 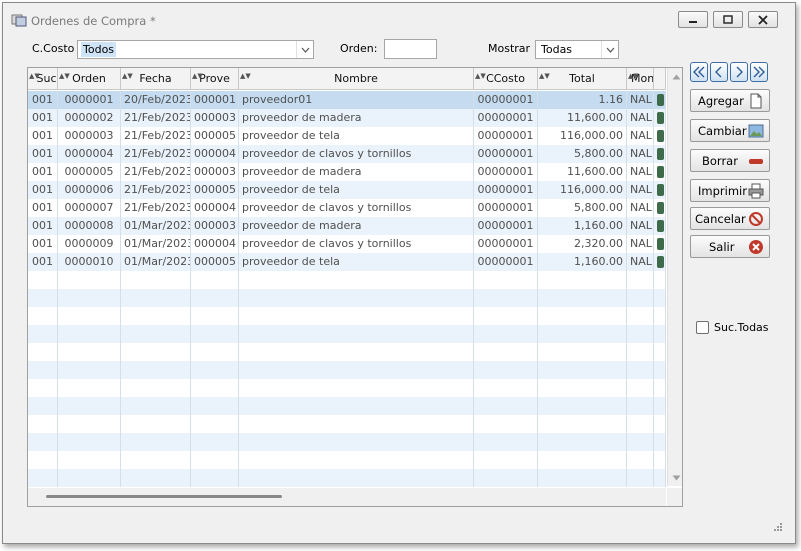 I want to click on double-chevron-left-icon, so click(x=699, y=72).